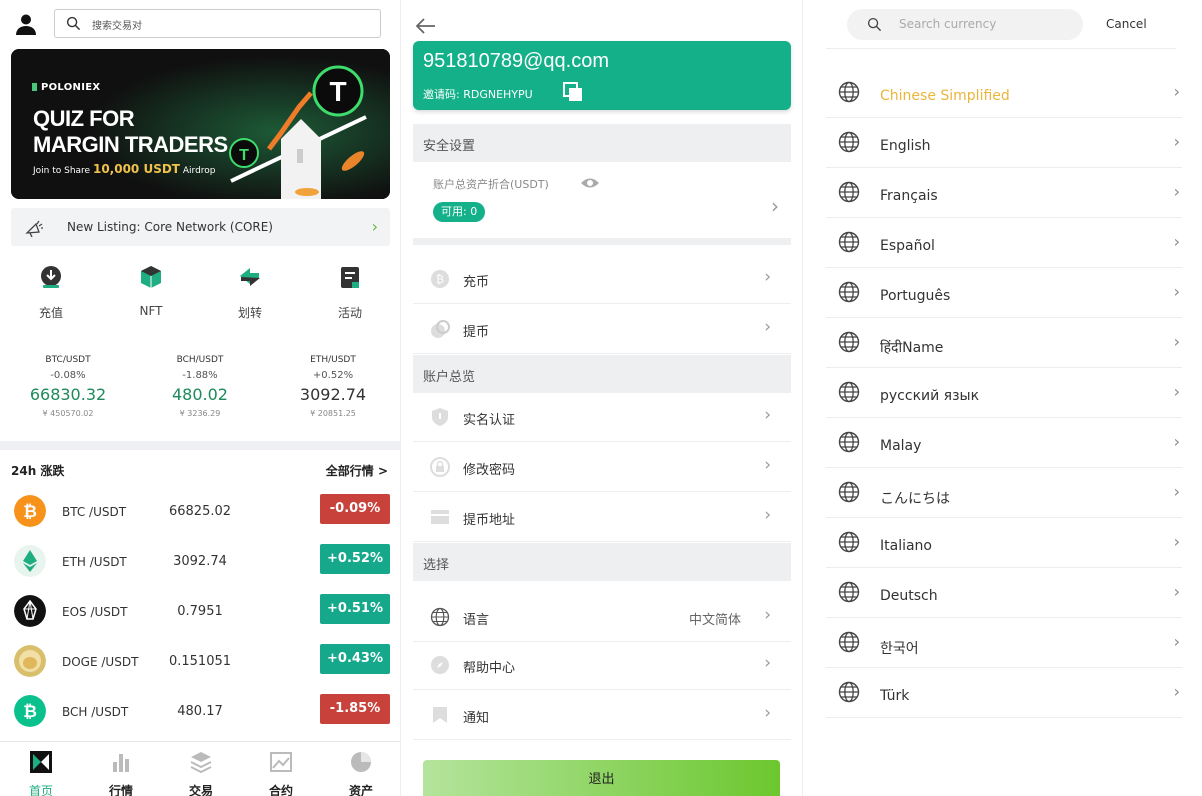 The width and height of the screenshot is (1202, 796). Describe the element at coordinates (1004, 343) in the screenshot. I see `language-option: हिंदीName ›` at that location.